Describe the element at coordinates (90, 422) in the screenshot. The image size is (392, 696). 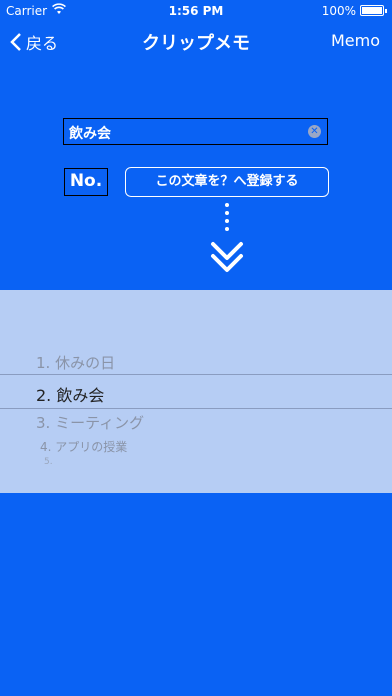
I see `picker-item: 3. ミーティング` at that location.